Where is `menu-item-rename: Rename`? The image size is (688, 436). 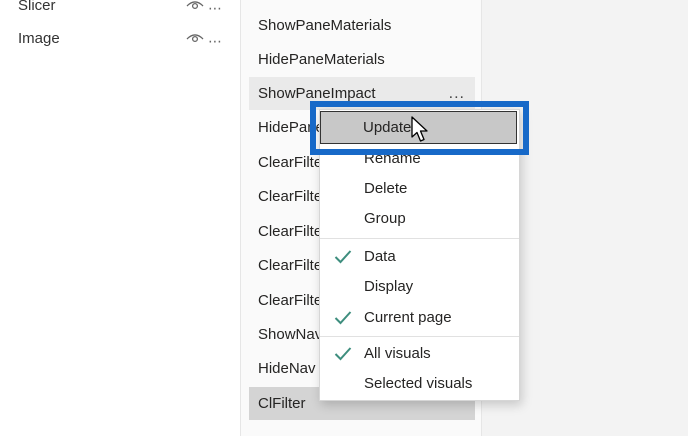 menu-item-rename: Rename is located at coordinates (419, 159).